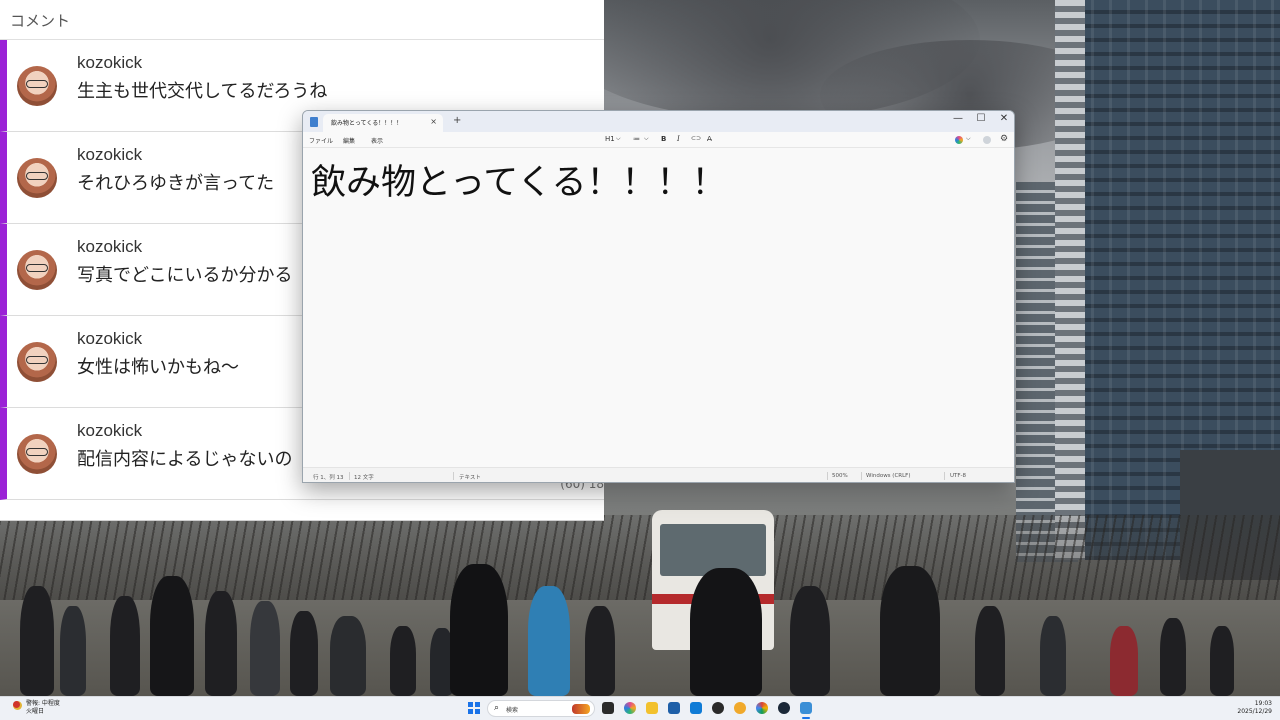  What do you see at coordinates (185, 459) in the screenshot?
I see `comment-text: 配信内容によるじゃないの` at bounding box center [185, 459].